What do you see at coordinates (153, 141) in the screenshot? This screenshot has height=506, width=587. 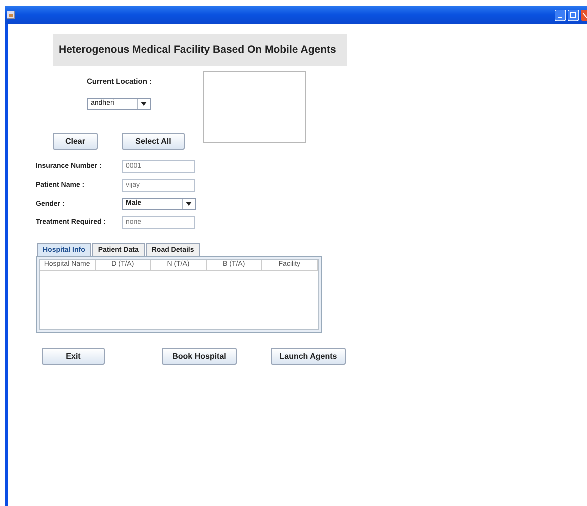 I see `select-all-button: Select All` at bounding box center [153, 141].